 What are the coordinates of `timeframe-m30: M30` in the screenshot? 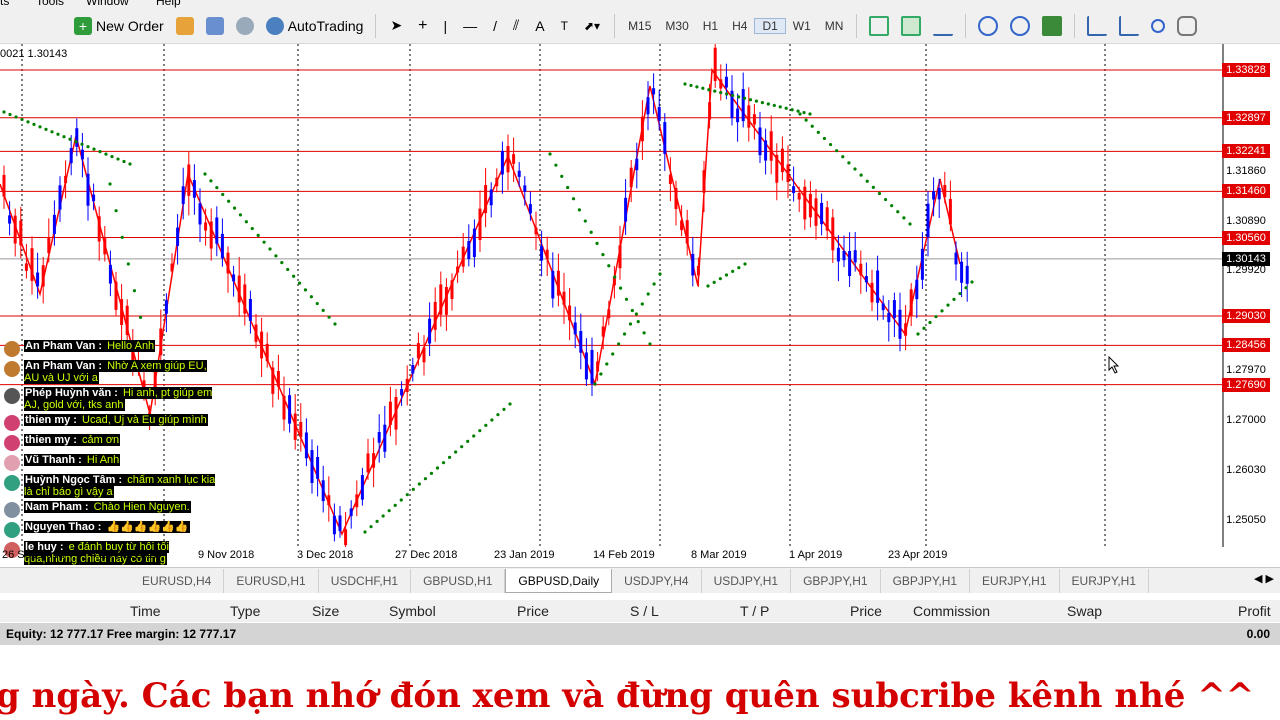 It's located at (676, 26).